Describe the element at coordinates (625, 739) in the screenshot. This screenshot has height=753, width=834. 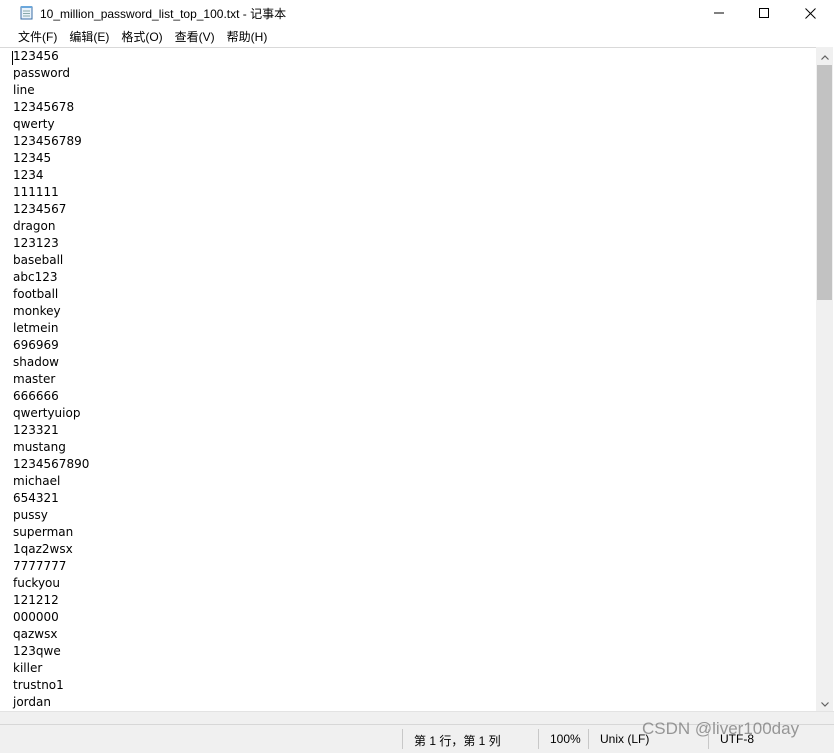
I see `line-ending: Unix (LF)` at that location.